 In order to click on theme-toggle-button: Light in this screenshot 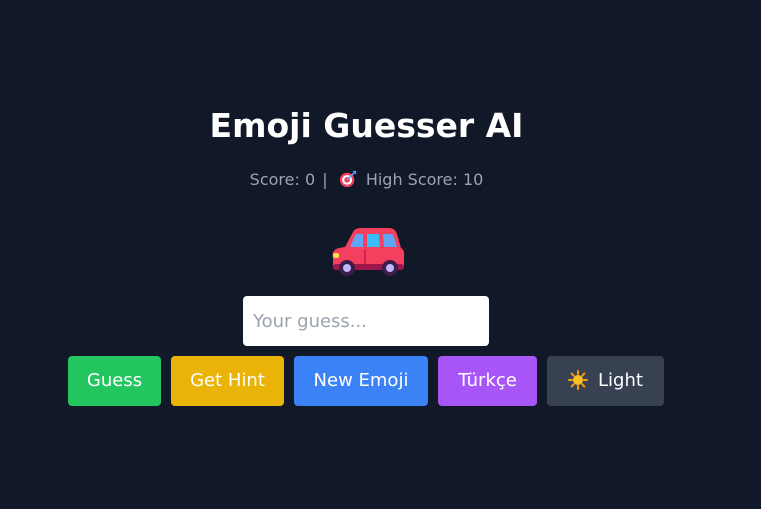, I will do `click(605, 381)`.